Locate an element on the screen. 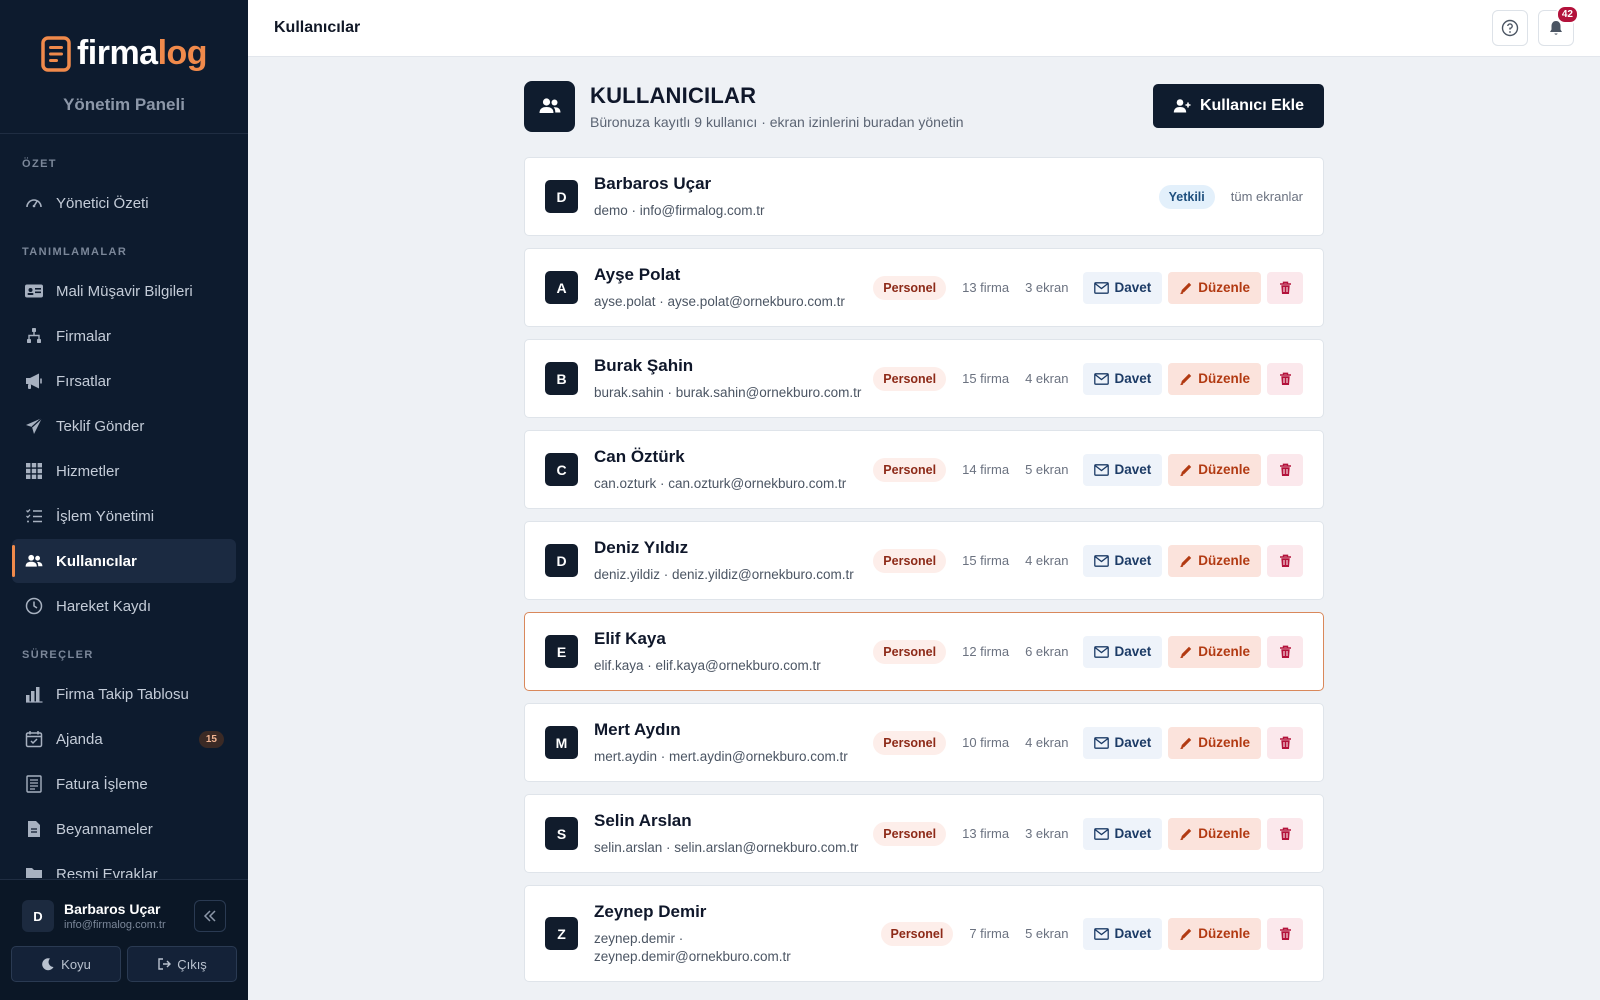 The image size is (1600, 1000). theme-toggle-button: Koyu is located at coordinates (66, 964).